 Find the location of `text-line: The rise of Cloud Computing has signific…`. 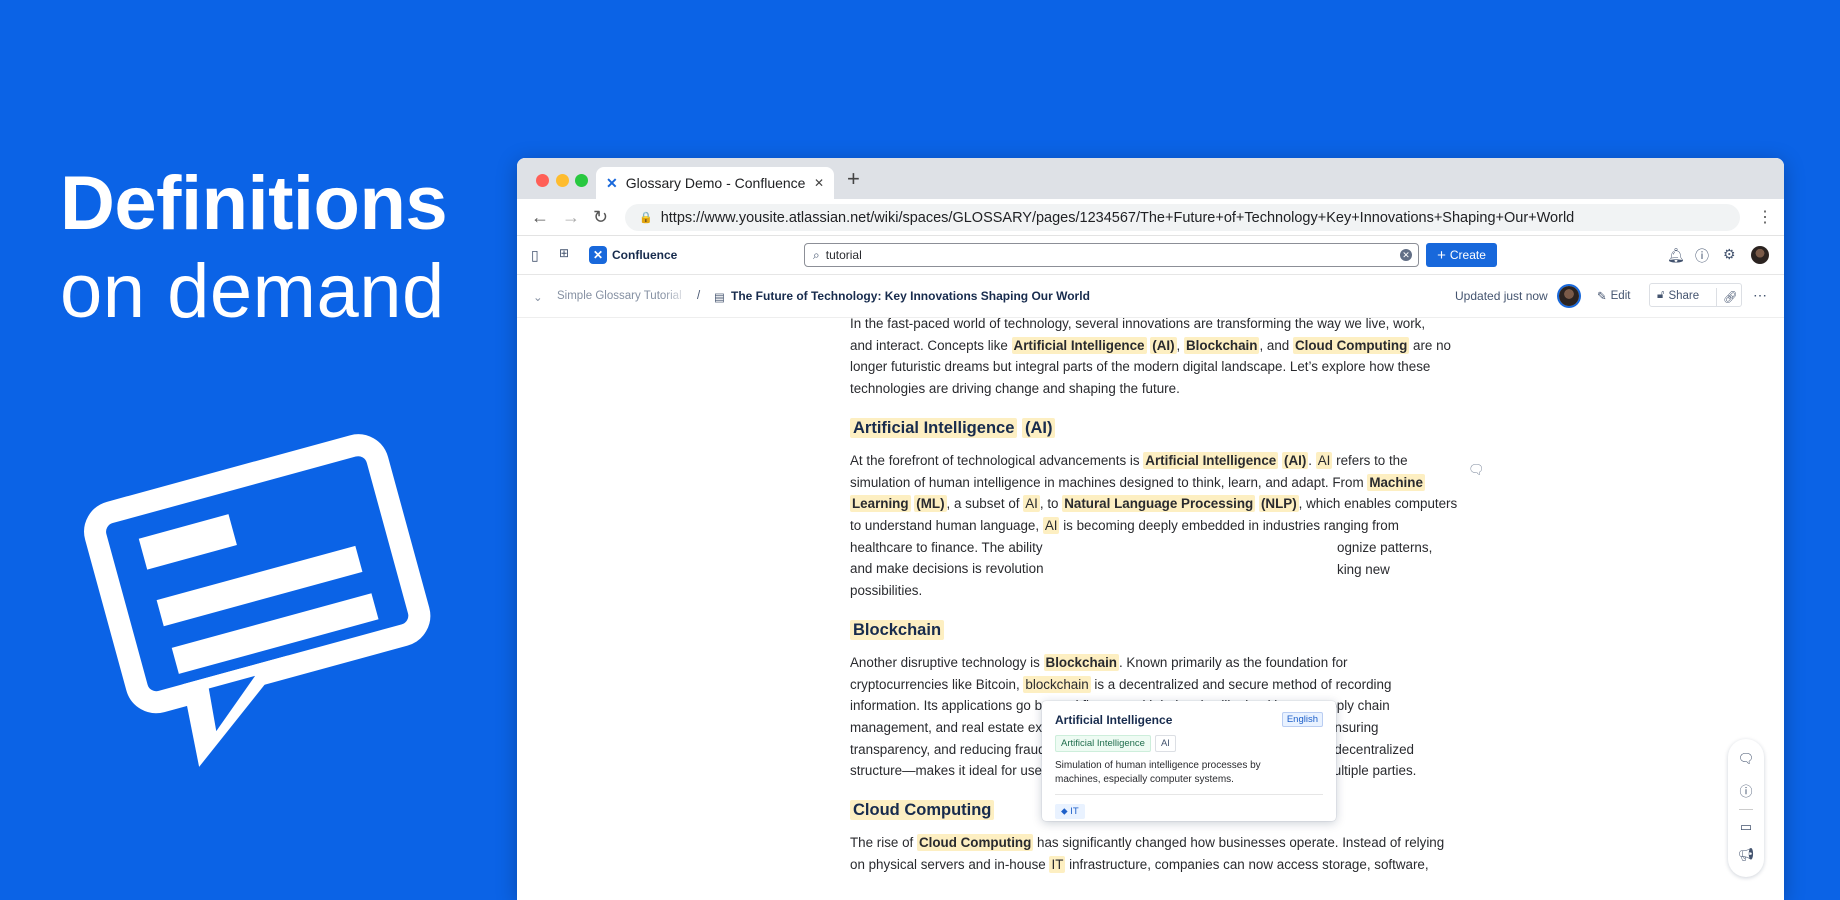

text-line: The rise of Cloud Computing has signific… is located at coordinates (1147, 843).